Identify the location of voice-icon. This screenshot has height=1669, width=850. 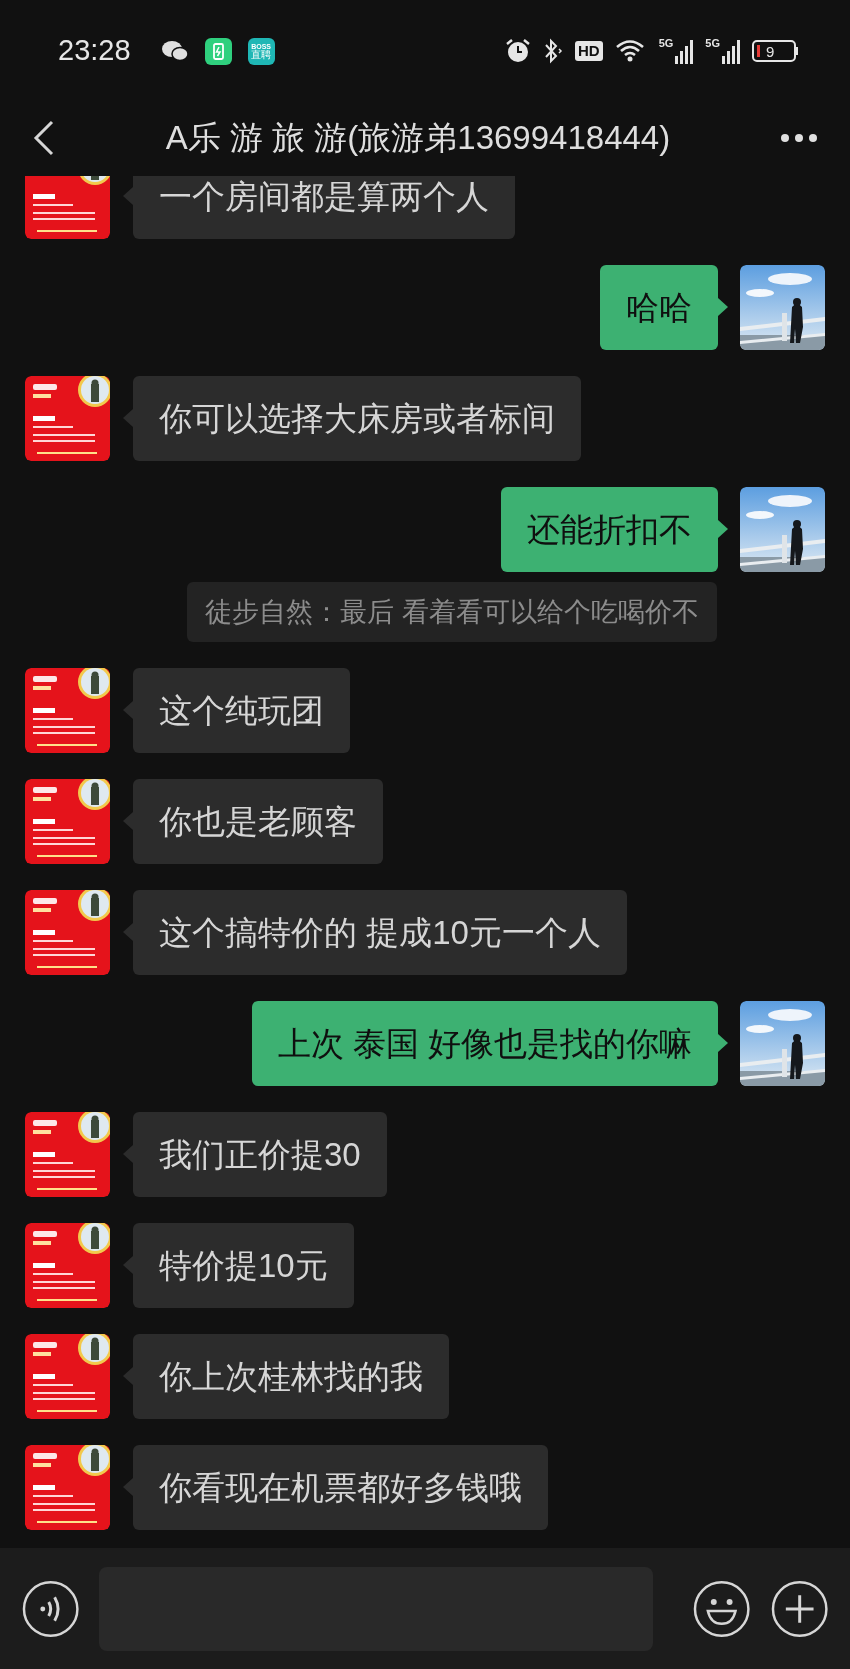
(51, 1608).